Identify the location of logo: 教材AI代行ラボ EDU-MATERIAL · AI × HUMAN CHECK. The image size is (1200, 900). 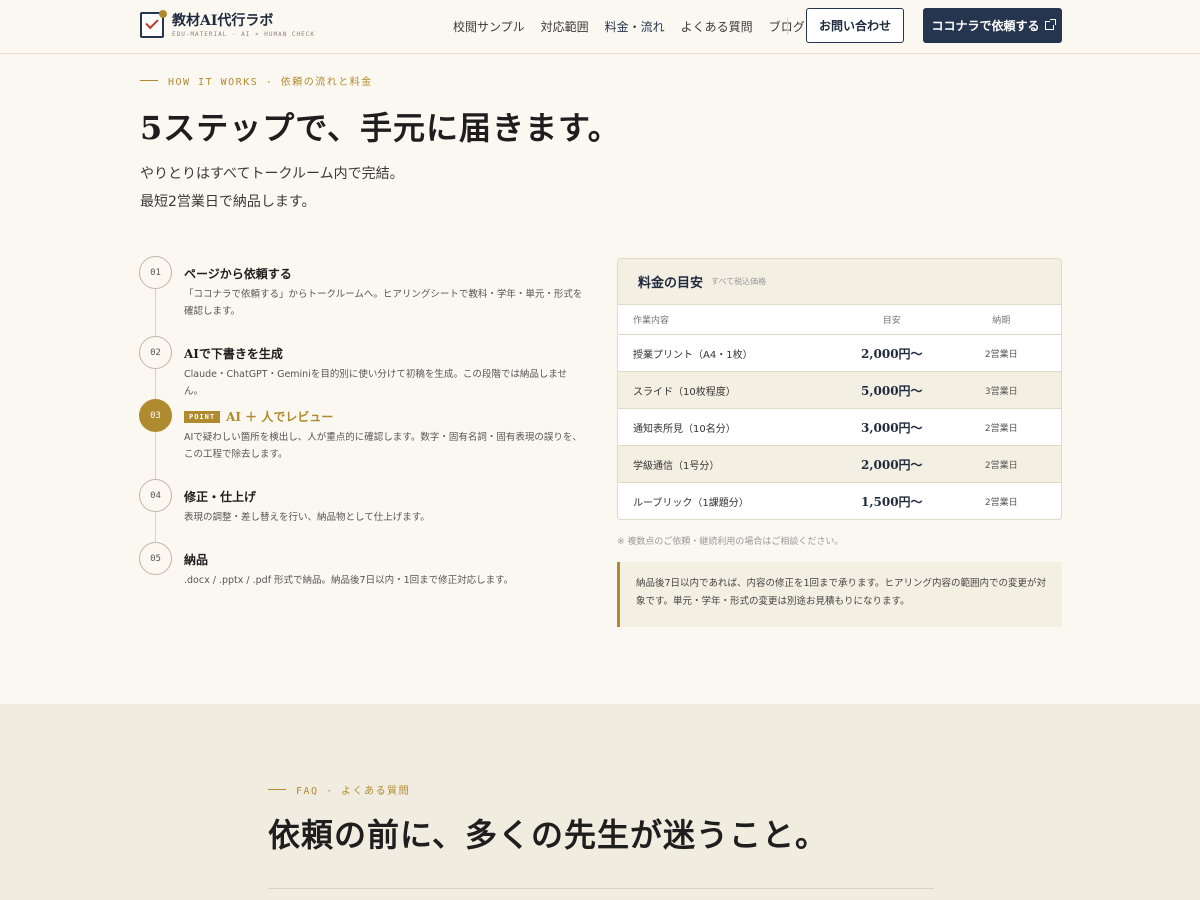
(227, 24).